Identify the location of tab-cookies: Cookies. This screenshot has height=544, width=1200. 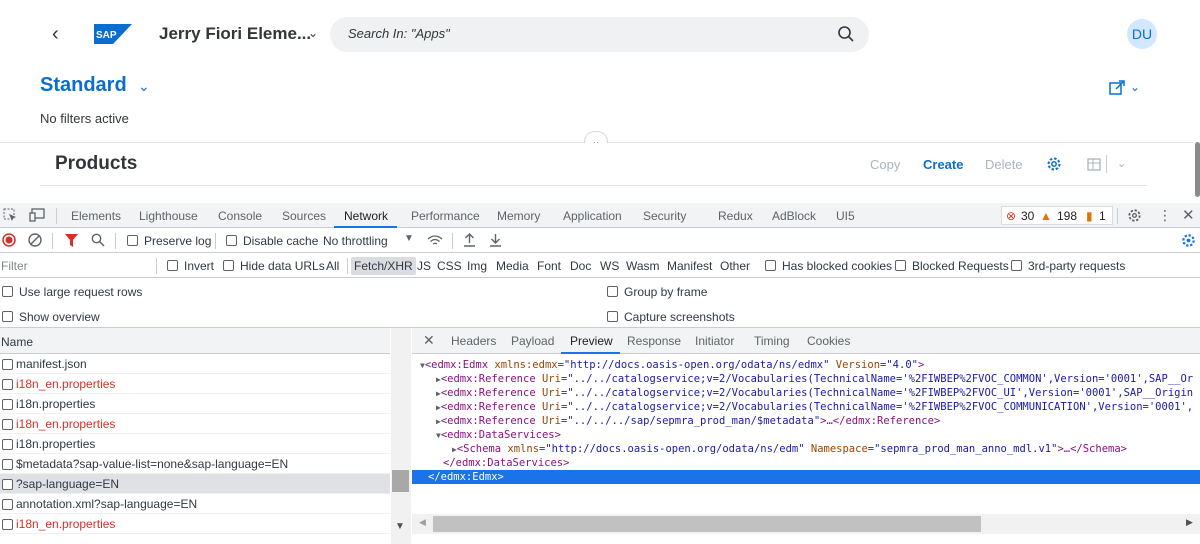
(828, 341).